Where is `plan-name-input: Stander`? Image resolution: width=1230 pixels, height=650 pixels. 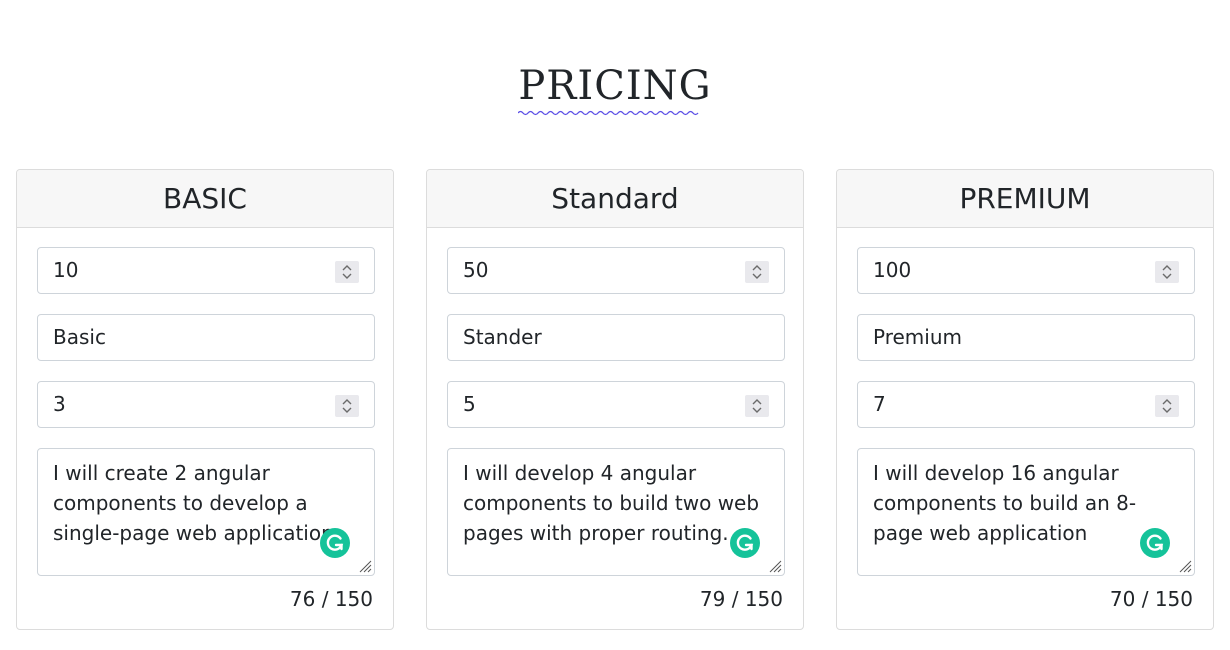 plan-name-input: Stander is located at coordinates (616, 337).